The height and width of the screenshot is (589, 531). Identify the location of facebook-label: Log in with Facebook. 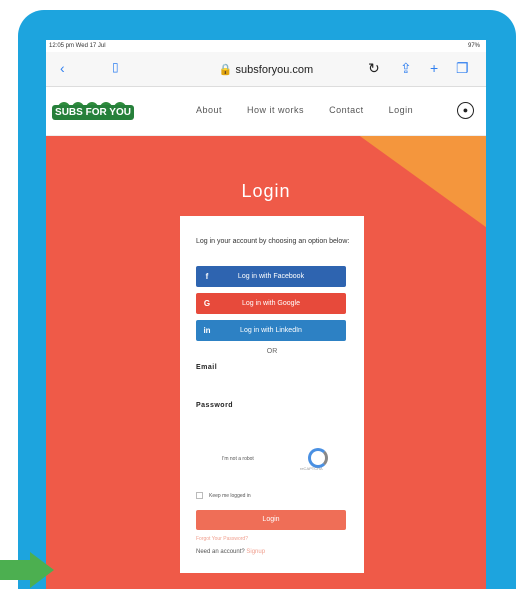
(271, 276).